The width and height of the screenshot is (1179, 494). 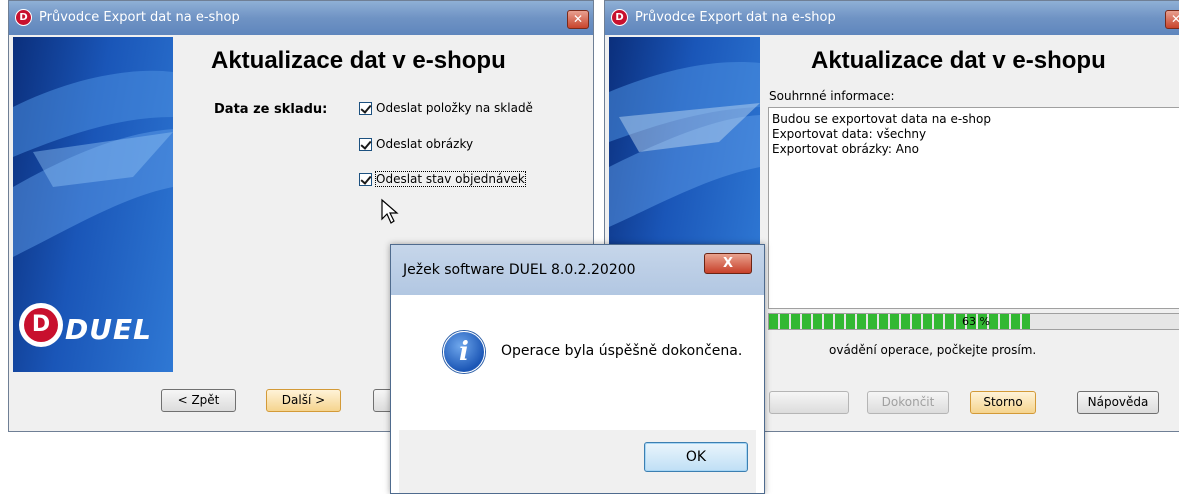 I want to click on cancel-button: Storno, so click(x=1003, y=402).